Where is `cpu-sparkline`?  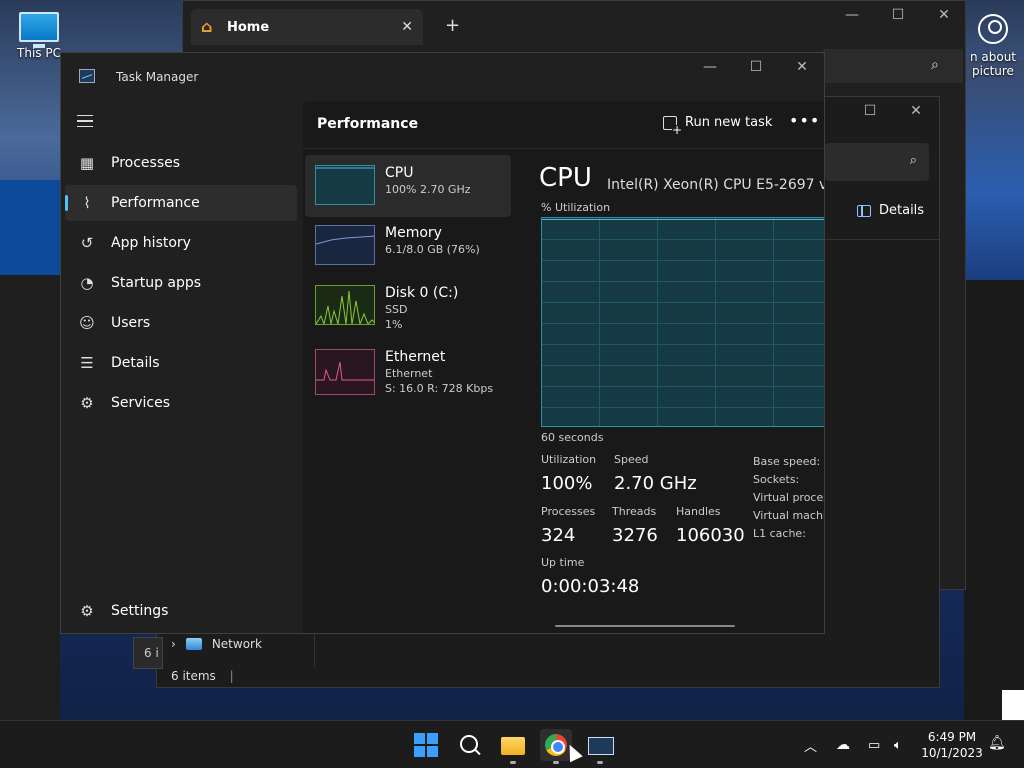
cpu-sparkline is located at coordinates (345, 168).